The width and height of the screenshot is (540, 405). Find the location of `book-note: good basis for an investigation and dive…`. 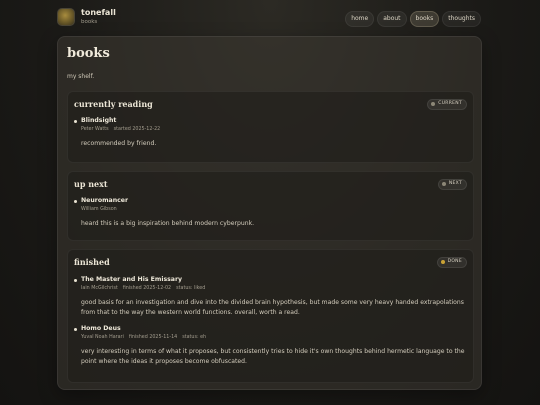

book-note: good basis for an investigation and dive… is located at coordinates (272, 307).